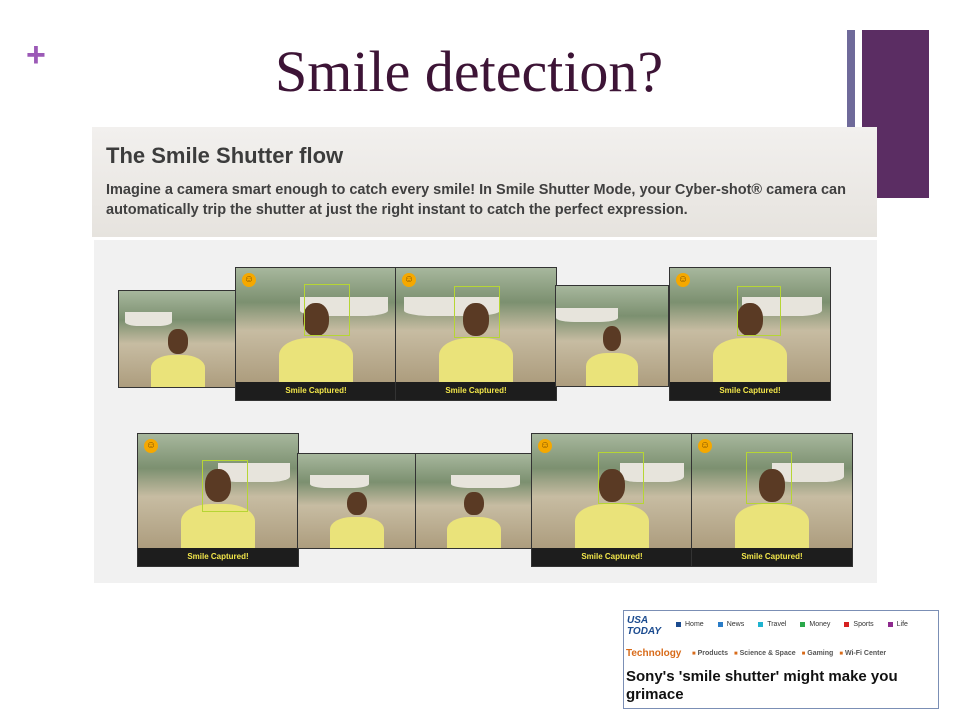 Image resolution: width=960 pixels, height=720 pixels. What do you see at coordinates (815, 624) in the screenshot?
I see `nav-money: Money` at bounding box center [815, 624].